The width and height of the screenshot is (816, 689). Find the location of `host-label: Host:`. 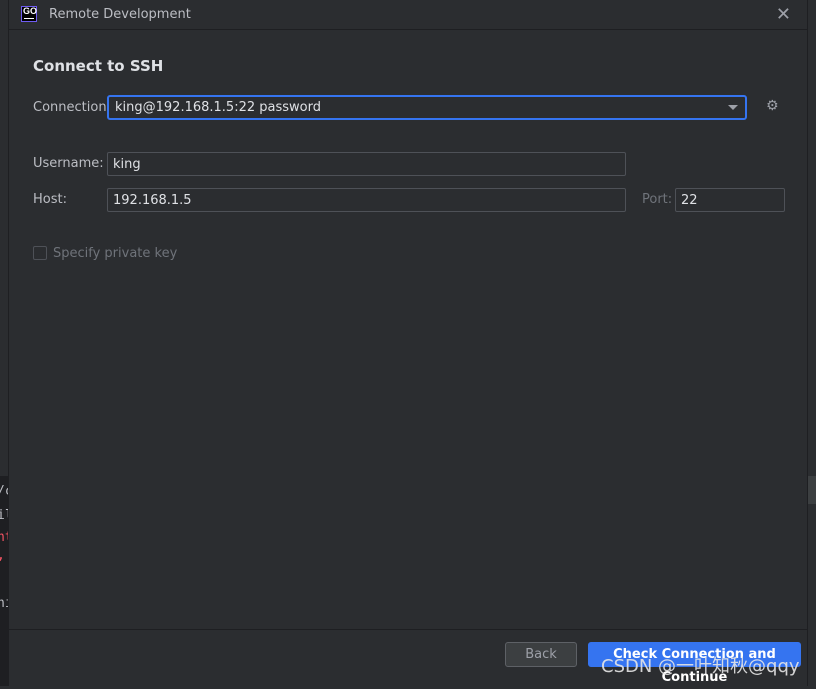

host-label: Host: is located at coordinates (50, 199).